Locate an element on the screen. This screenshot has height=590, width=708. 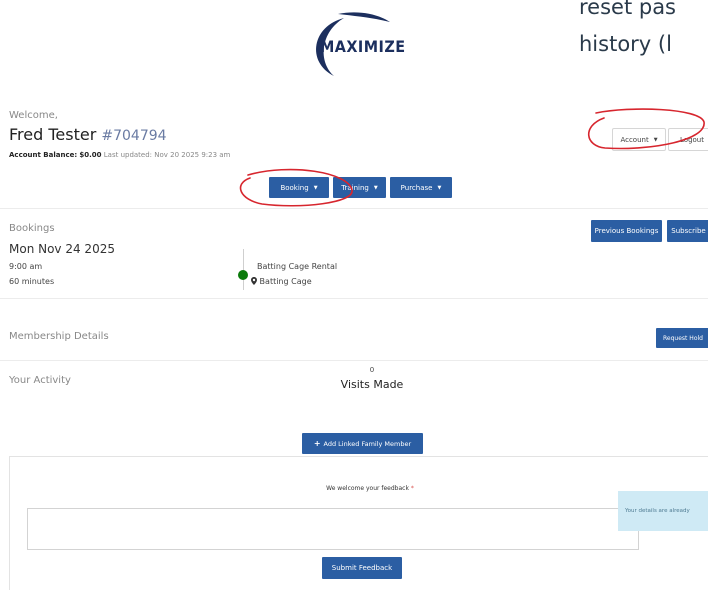
location-label: Batting Cage is located at coordinates (285, 281).